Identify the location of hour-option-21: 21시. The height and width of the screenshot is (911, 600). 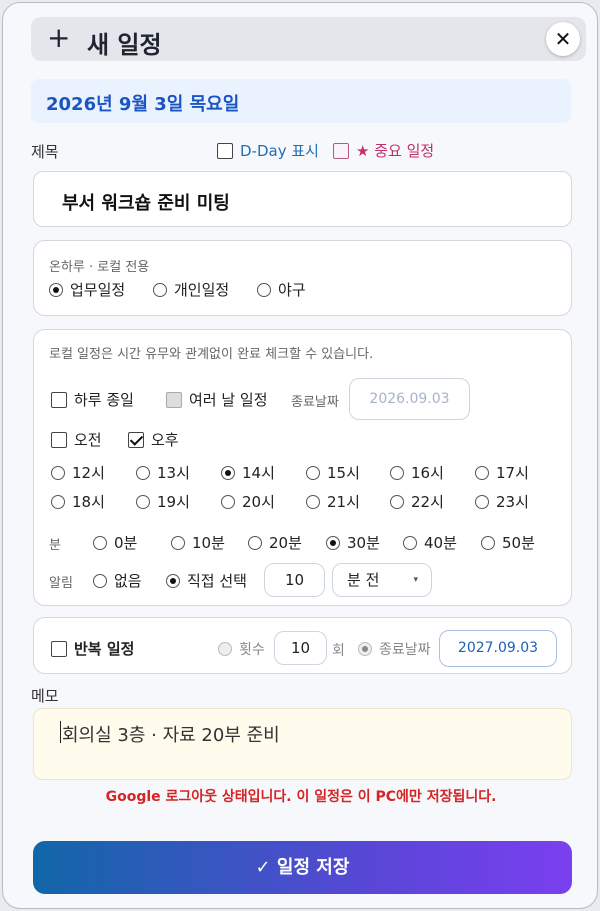
(333, 501).